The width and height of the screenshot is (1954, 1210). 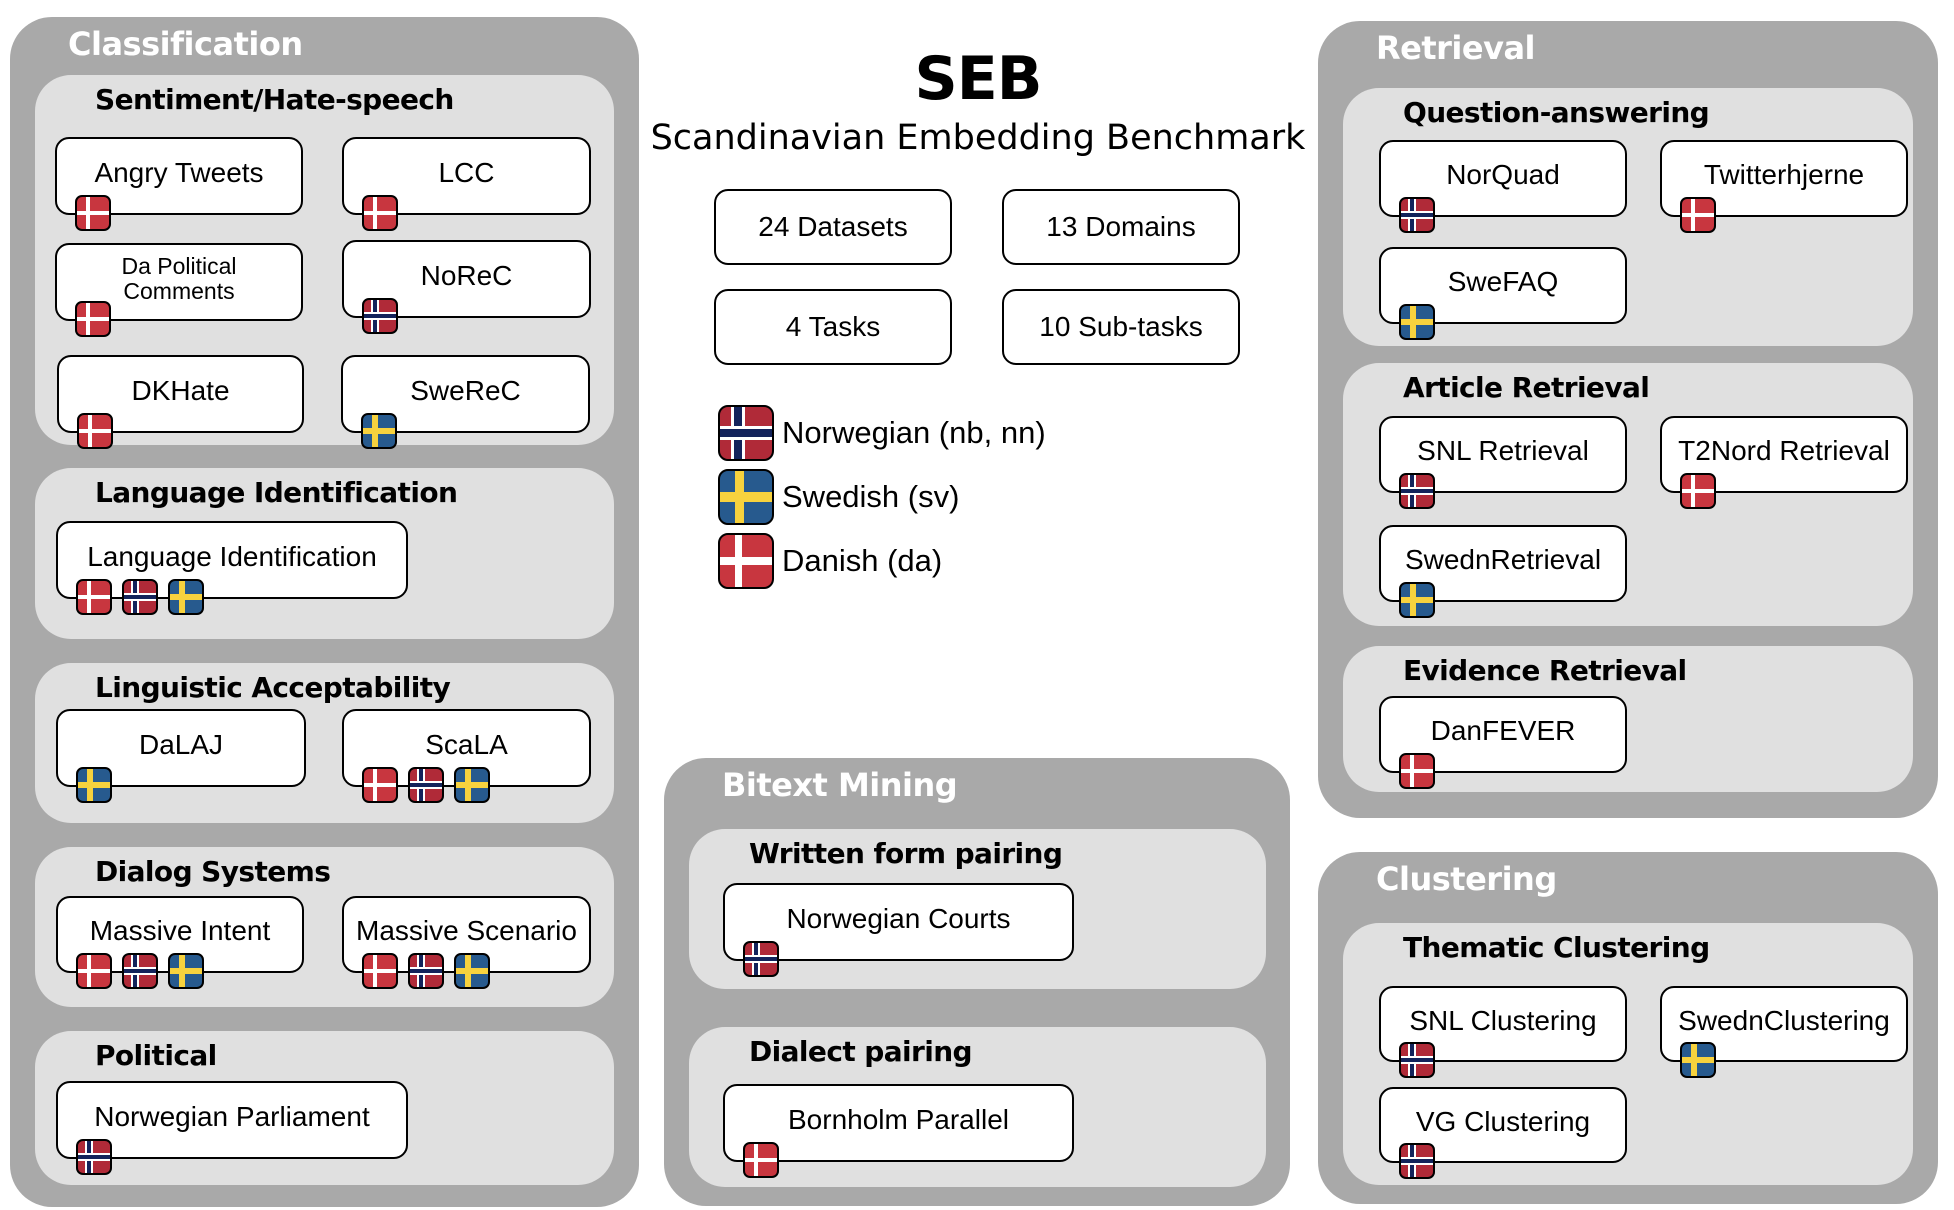 What do you see at coordinates (1556, 112) in the screenshot?
I see `subgroup-title: Question-answering` at bounding box center [1556, 112].